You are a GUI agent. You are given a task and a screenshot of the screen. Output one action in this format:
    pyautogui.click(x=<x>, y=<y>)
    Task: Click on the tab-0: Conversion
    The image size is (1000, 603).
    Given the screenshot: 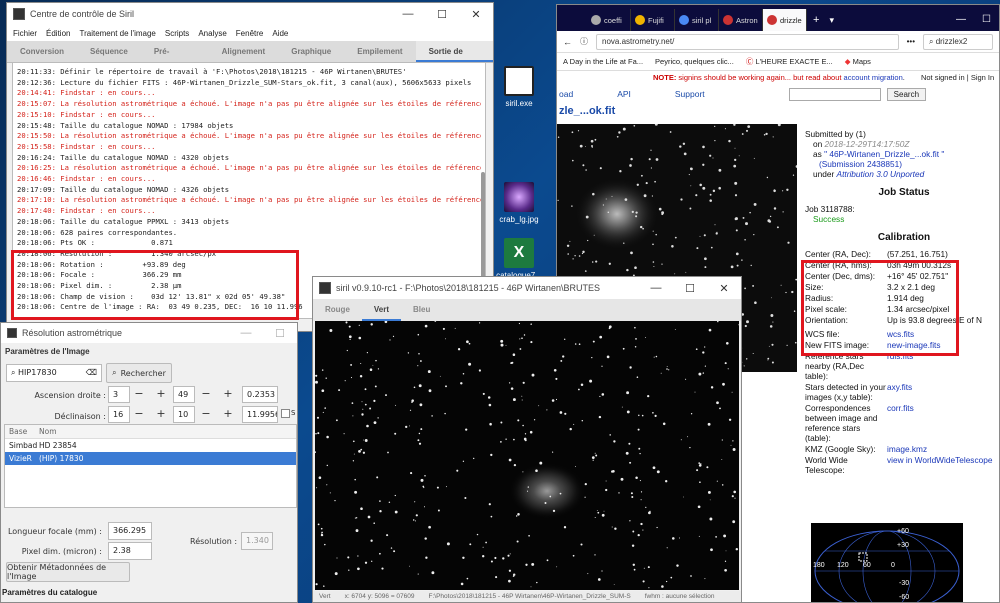 What is the action you would take?
    pyautogui.click(x=42, y=51)
    